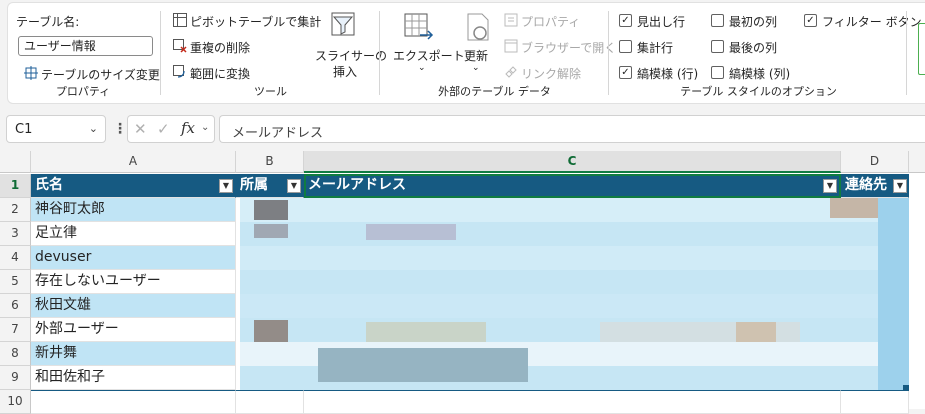  Describe the element at coordinates (15, 258) in the screenshot. I see `row-header: 4` at that location.